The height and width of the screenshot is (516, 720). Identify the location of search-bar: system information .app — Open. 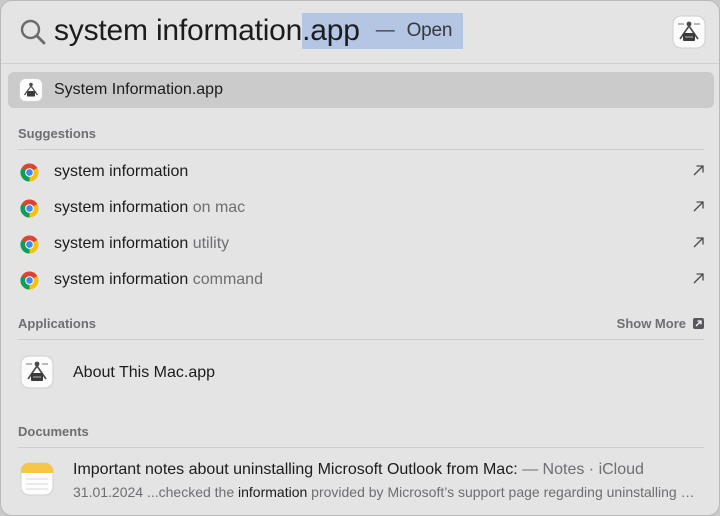
(360, 32).